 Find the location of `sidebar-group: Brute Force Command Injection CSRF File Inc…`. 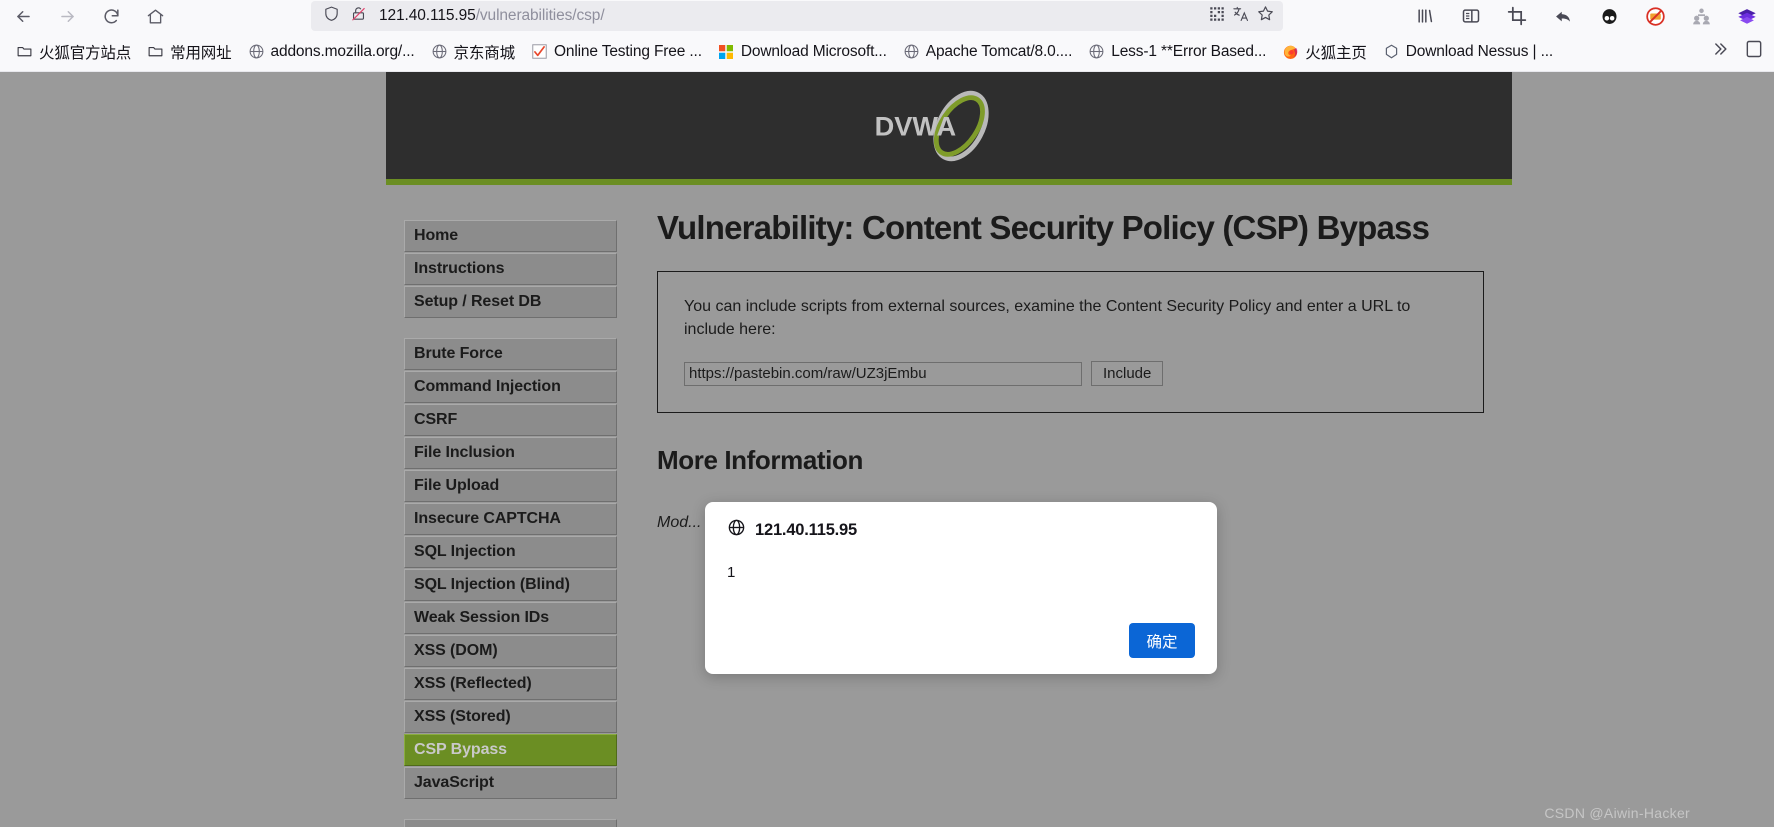

sidebar-group: Brute Force Command Injection CSRF File Inc… is located at coordinates (510, 568).